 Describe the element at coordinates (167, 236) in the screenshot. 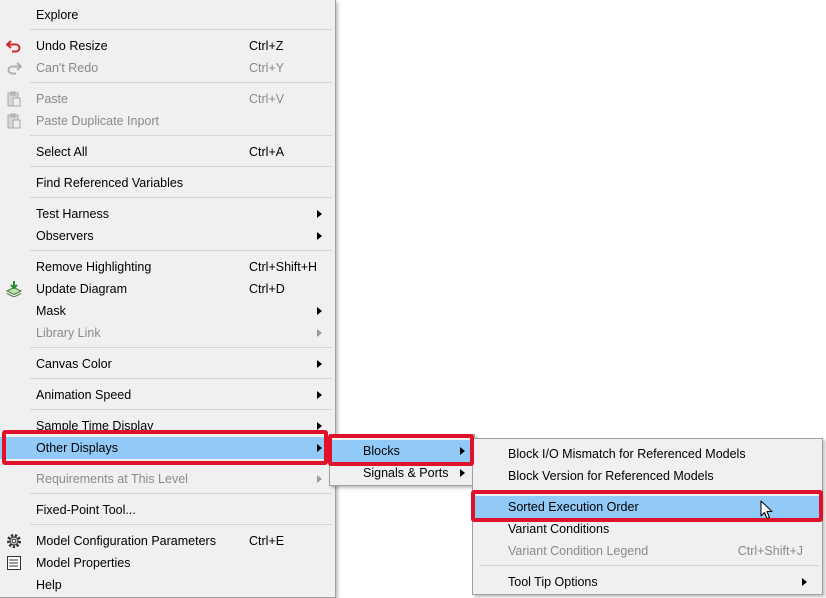

I see `menu-item-observers: Observers` at that location.